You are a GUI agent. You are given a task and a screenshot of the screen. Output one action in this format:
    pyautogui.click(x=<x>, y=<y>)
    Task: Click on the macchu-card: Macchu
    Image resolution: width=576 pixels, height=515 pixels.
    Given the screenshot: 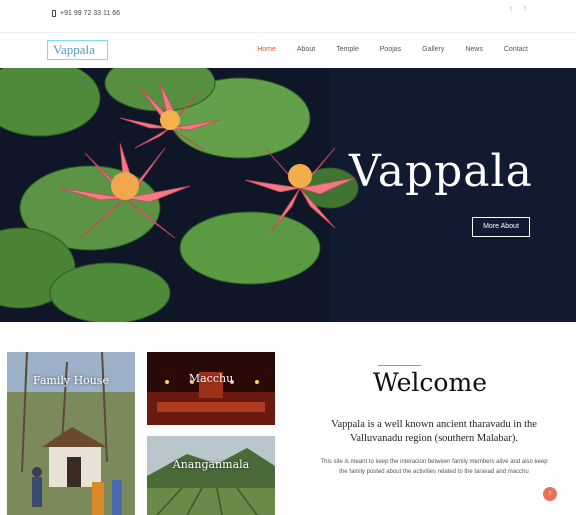 What is the action you would take?
    pyautogui.click(x=211, y=388)
    